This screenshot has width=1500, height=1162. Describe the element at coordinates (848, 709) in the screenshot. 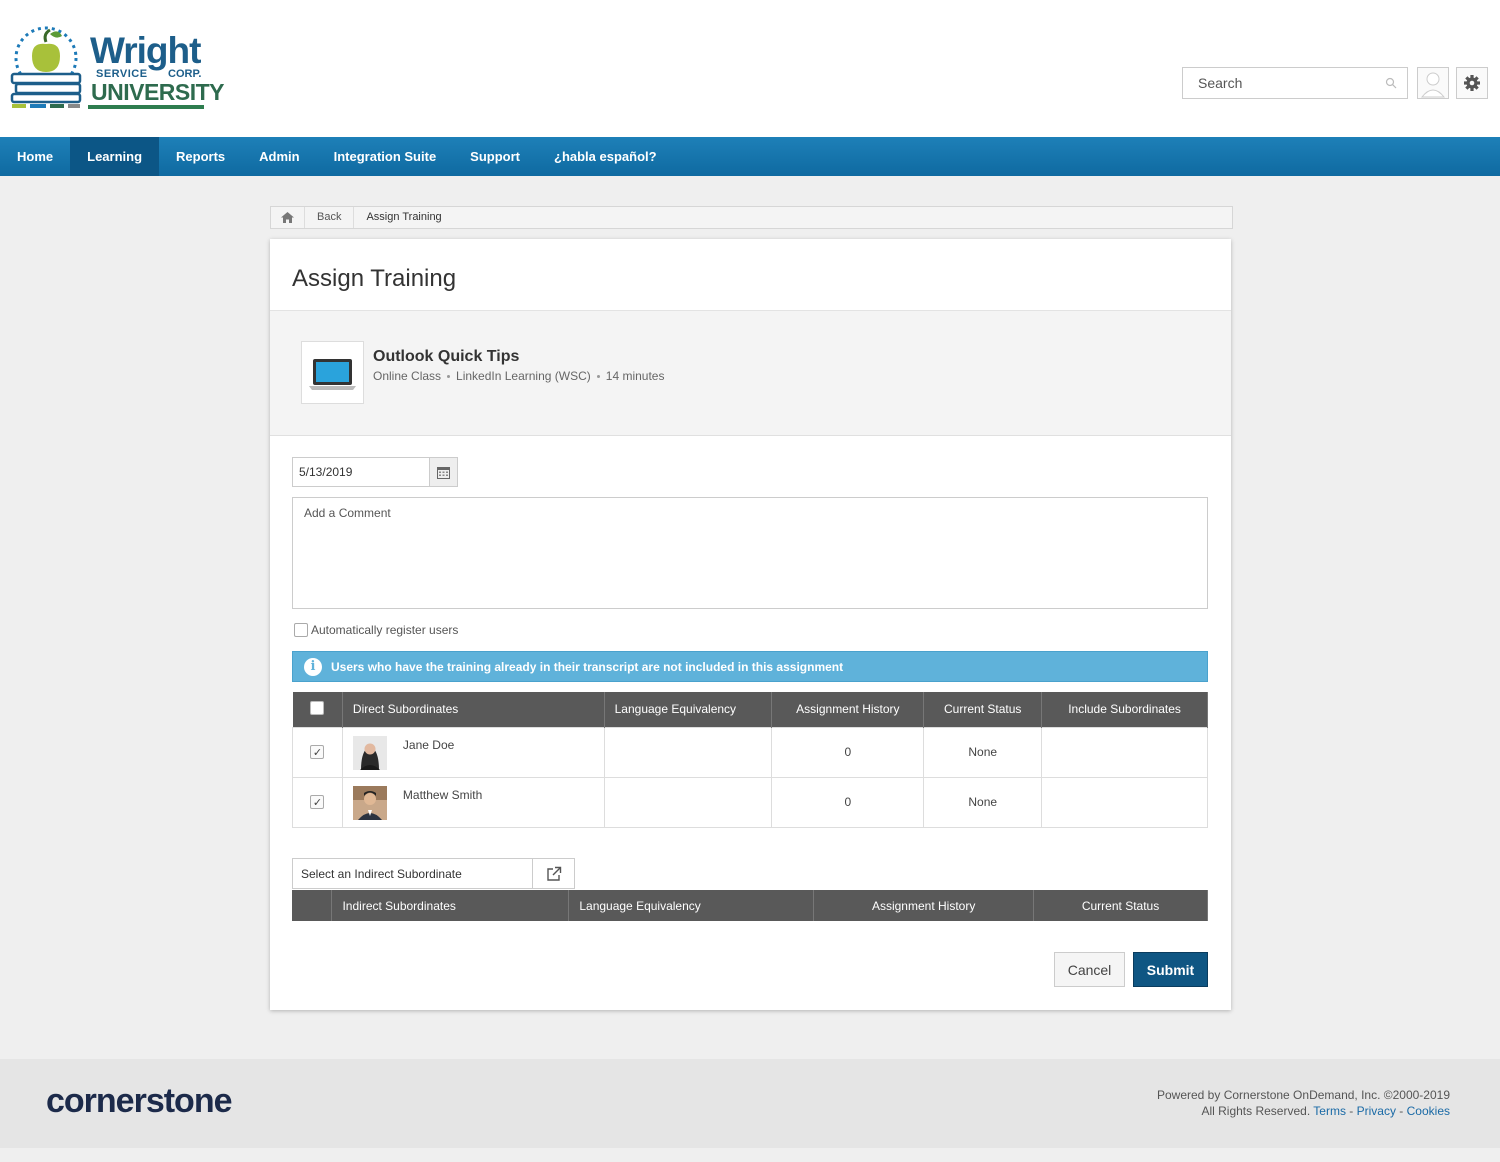

I see `col-assignment-history: Assignment History` at that location.